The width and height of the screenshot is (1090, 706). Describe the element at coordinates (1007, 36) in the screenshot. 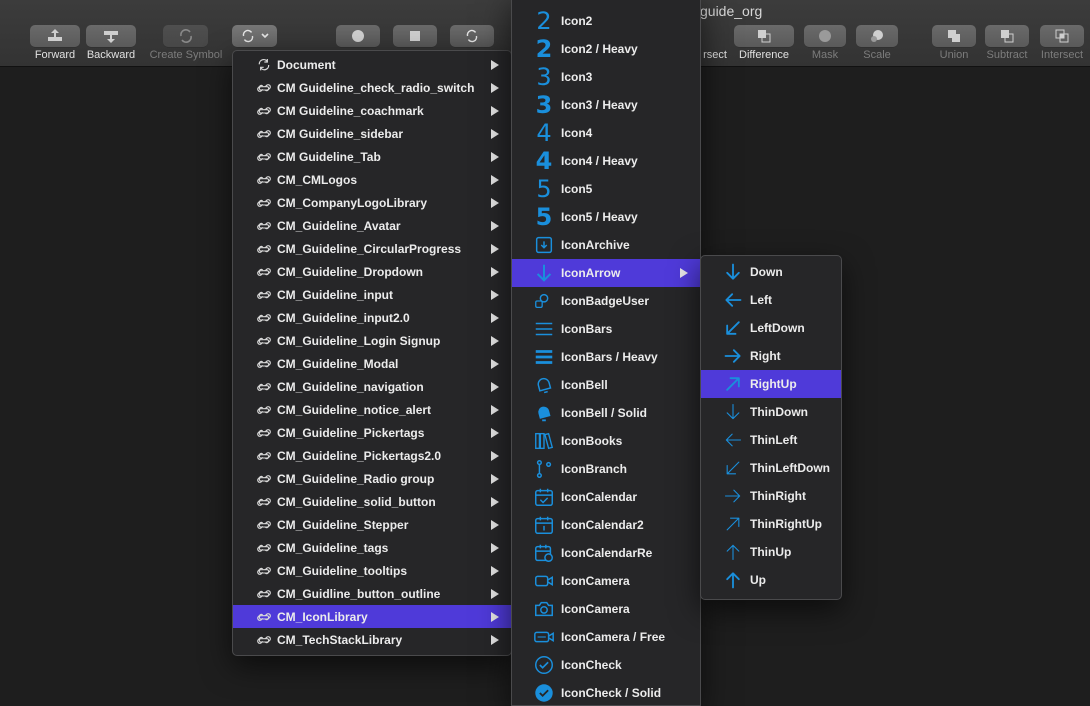

I see `subtract-button` at that location.